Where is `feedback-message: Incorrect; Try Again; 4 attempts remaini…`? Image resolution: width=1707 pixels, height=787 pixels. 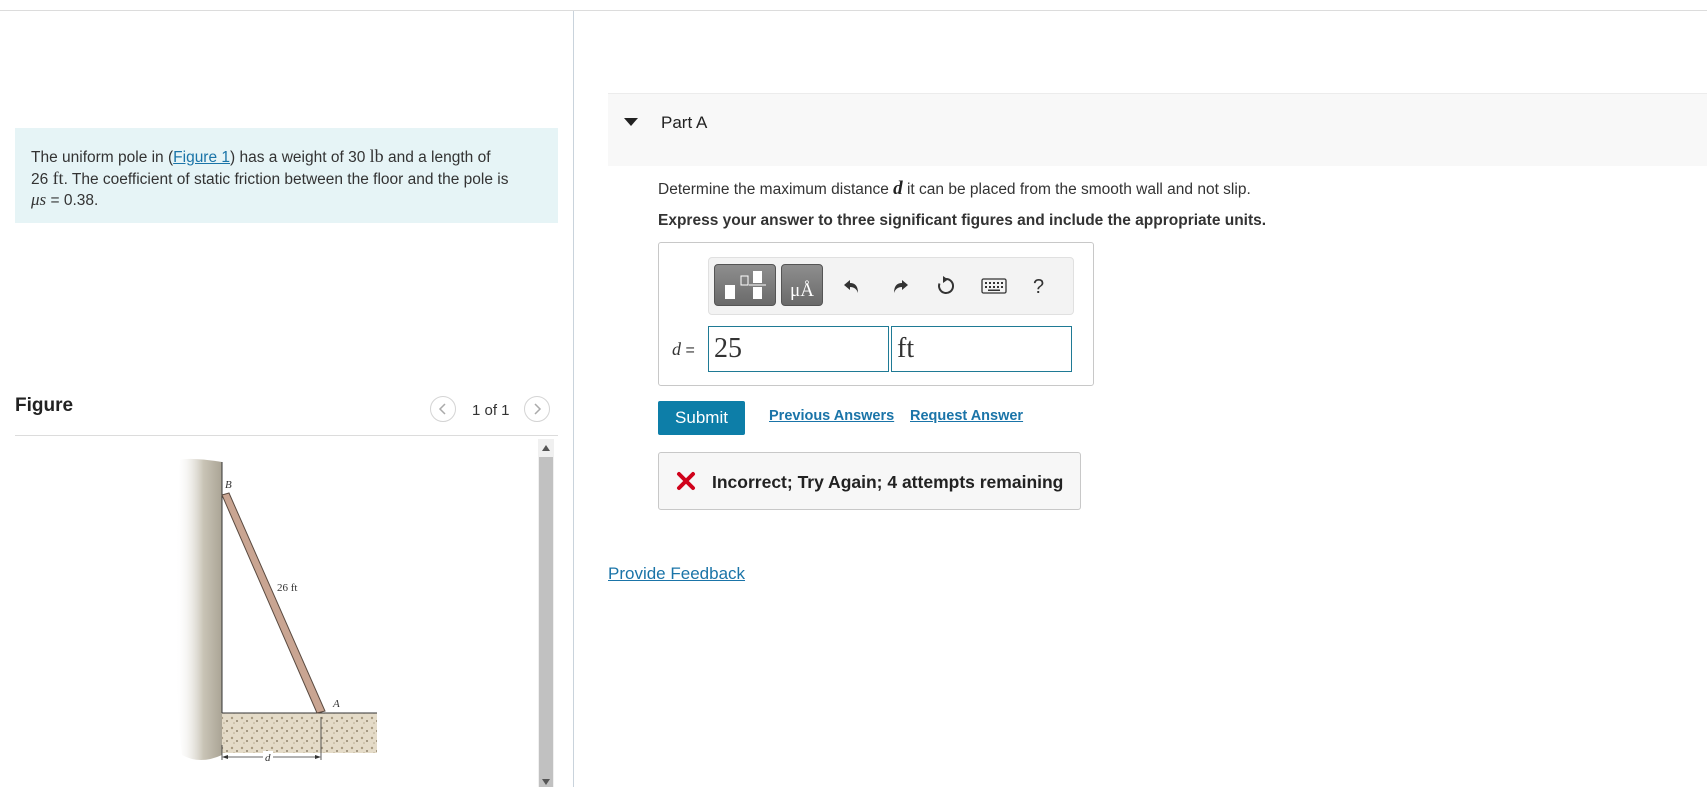 feedback-message: Incorrect; Try Again; 4 attempts remaini… is located at coordinates (888, 482).